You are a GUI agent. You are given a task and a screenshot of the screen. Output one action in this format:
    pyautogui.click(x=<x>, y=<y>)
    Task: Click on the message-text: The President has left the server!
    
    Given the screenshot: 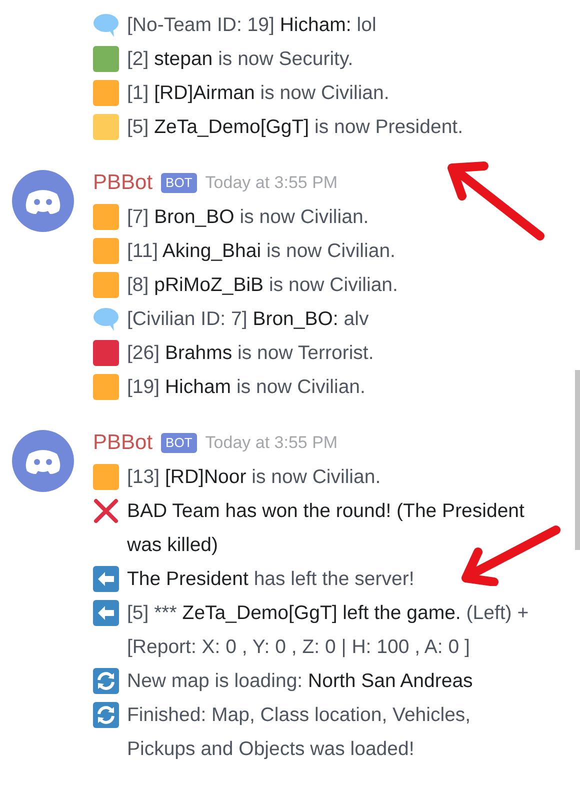 What is the action you would take?
    pyautogui.click(x=271, y=579)
    